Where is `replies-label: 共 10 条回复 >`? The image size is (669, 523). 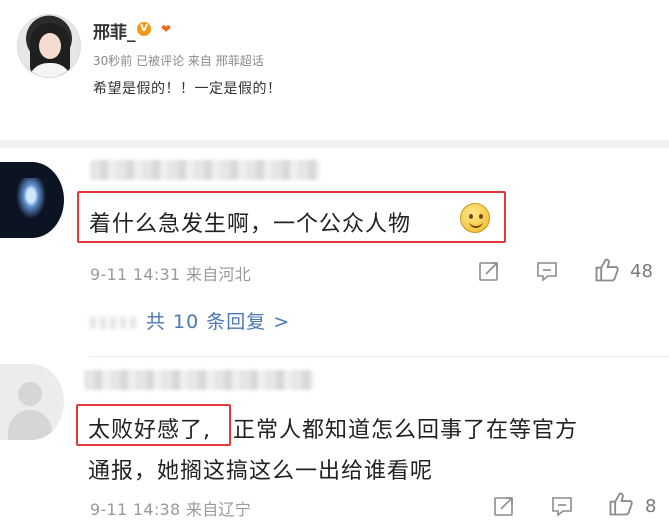
replies-label: 共 10 条回复 > is located at coordinates (218, 322).